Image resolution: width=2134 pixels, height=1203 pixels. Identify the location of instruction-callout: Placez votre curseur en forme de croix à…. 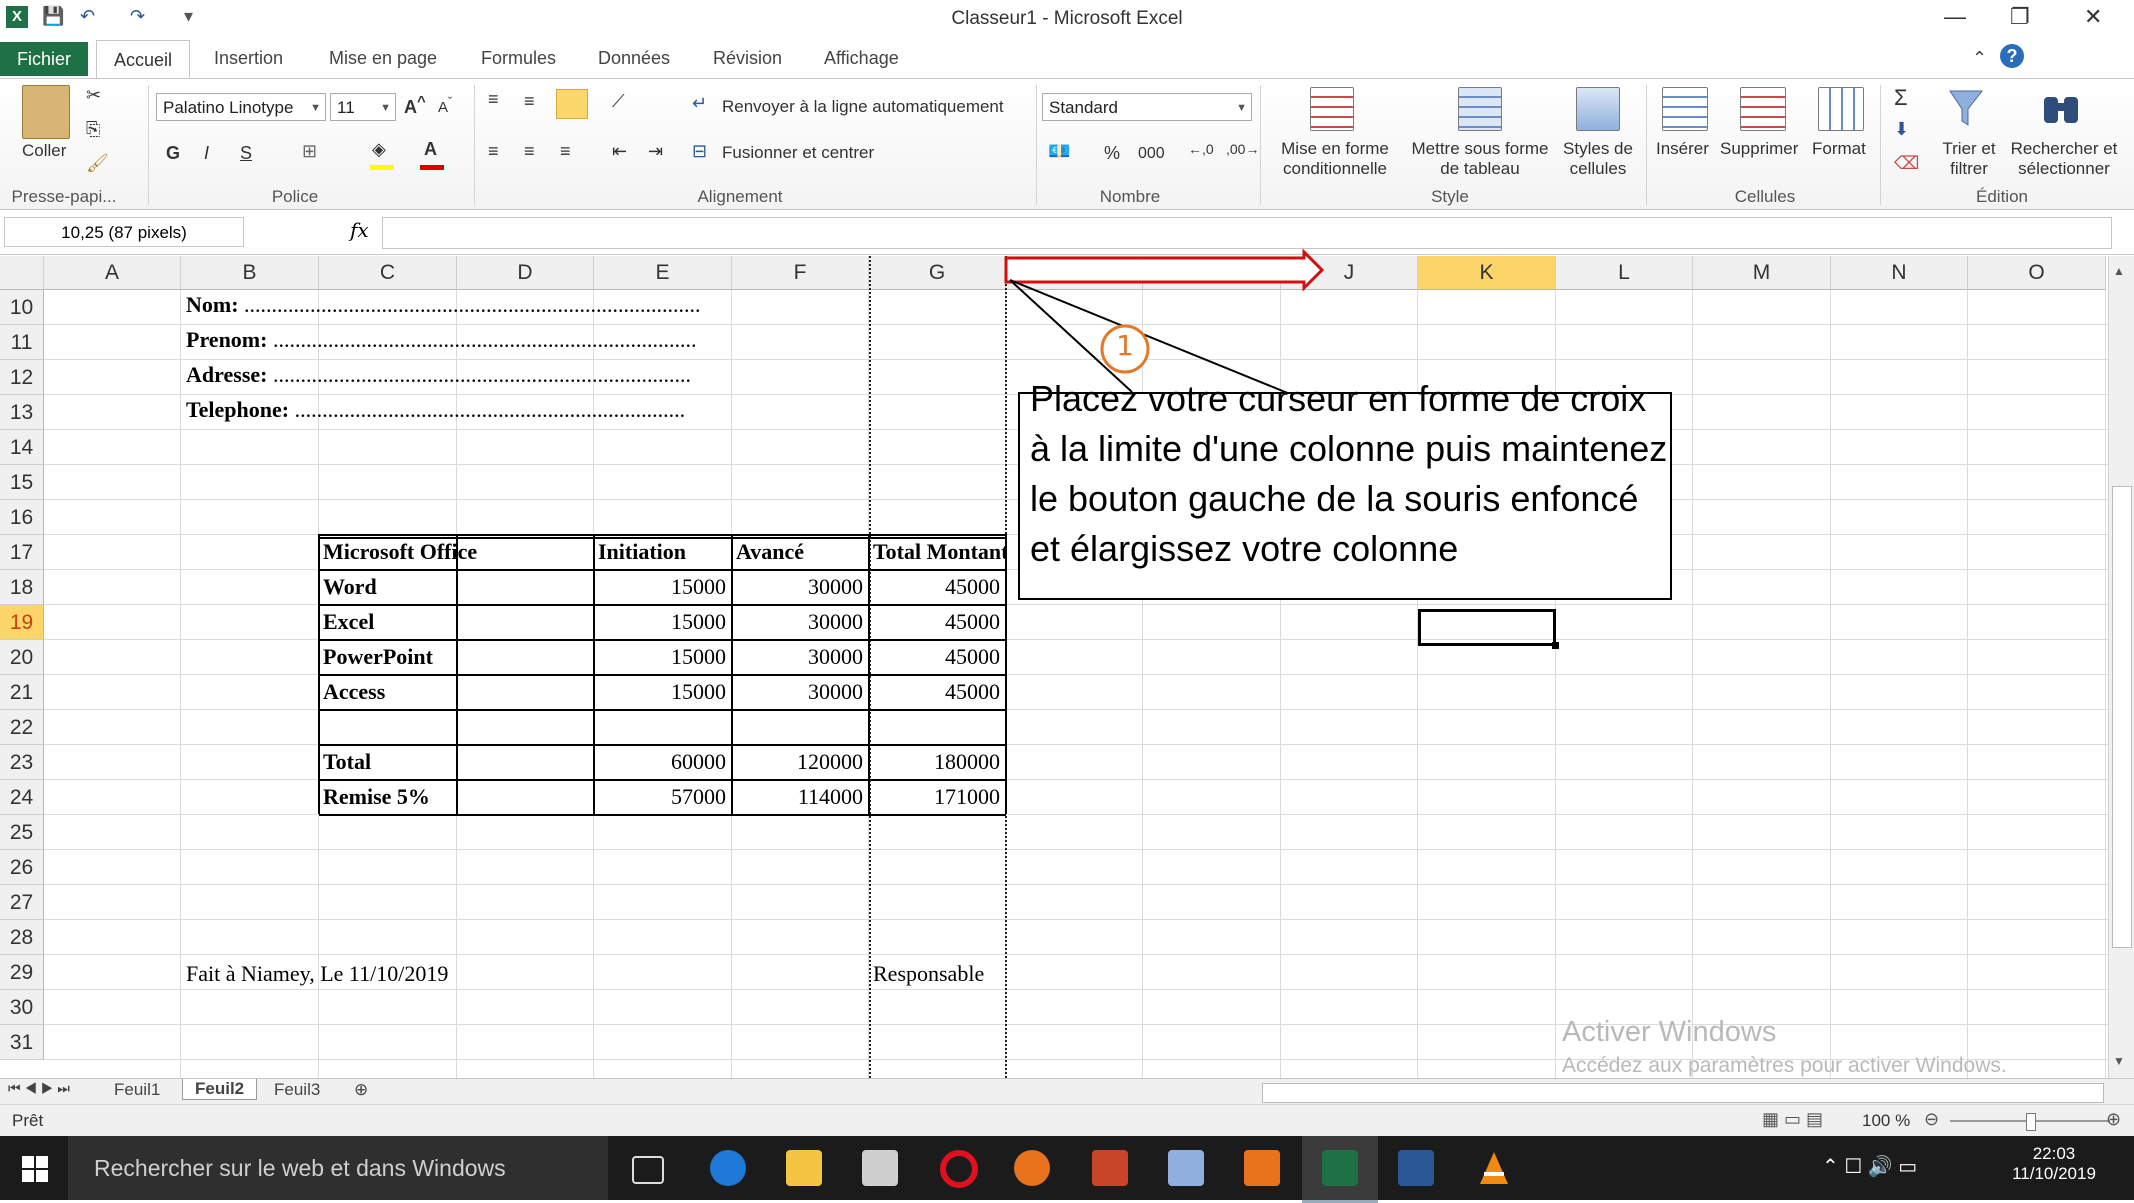
(1345, 489).